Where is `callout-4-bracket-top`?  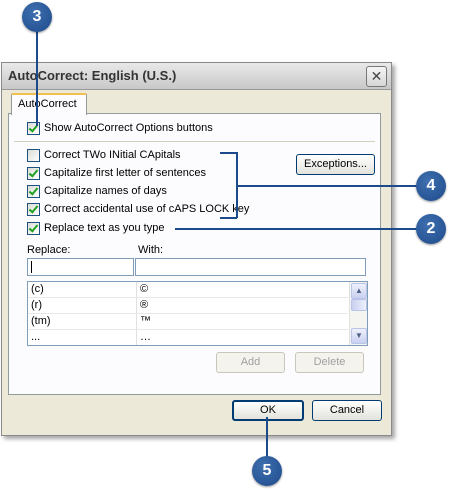 callout-4-bracket-top is located at coordinates (228, 153).